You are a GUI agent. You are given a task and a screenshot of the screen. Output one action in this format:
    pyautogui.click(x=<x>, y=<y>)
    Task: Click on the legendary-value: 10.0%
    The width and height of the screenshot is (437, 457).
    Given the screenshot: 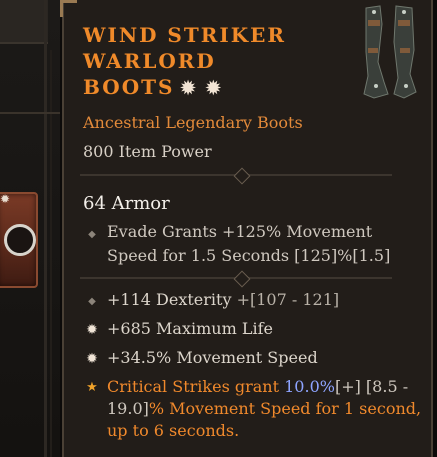 What is the action you would take?
    pyautogui.click(x=309, y=386)
    